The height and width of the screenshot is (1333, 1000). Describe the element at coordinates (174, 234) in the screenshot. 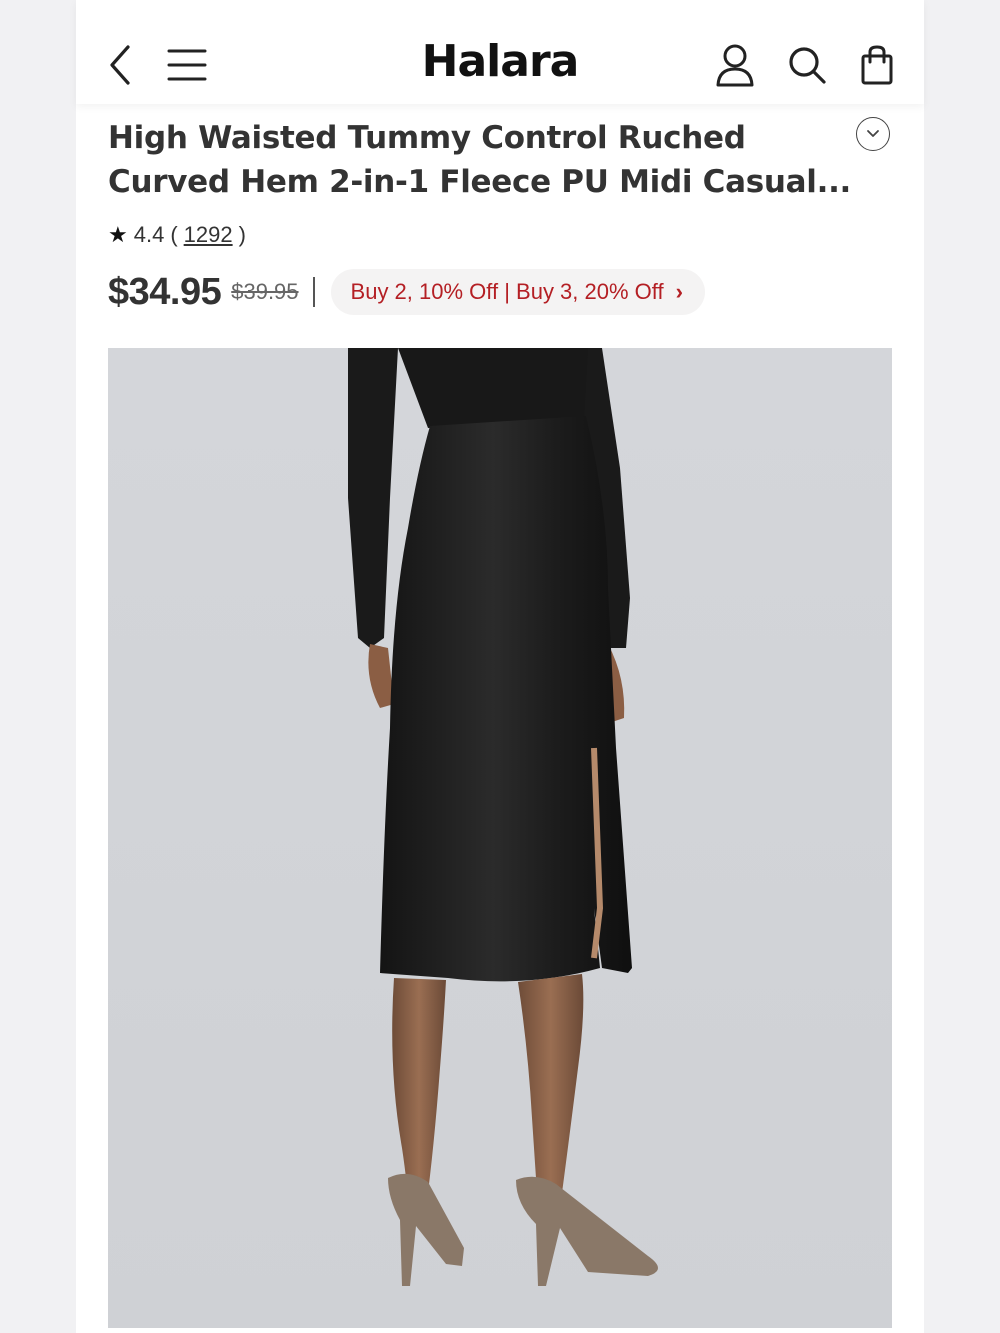

I see `paren-open: (` at that location.